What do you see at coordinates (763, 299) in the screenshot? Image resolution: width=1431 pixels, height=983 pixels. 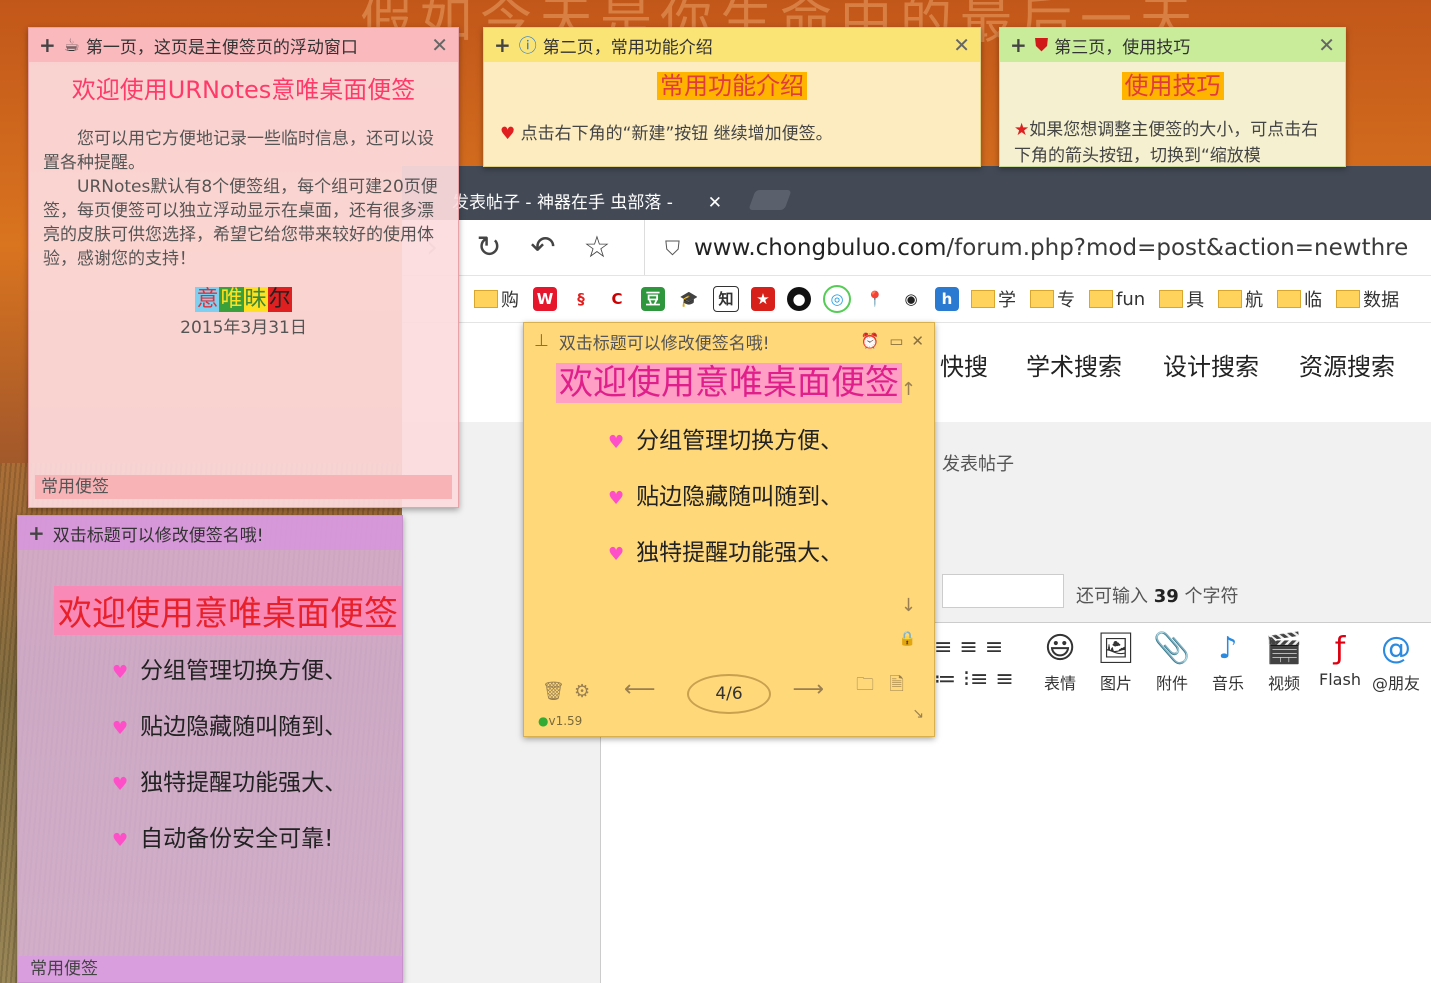 I see `emblem-icon: ★` at bounding box center [763, 299].